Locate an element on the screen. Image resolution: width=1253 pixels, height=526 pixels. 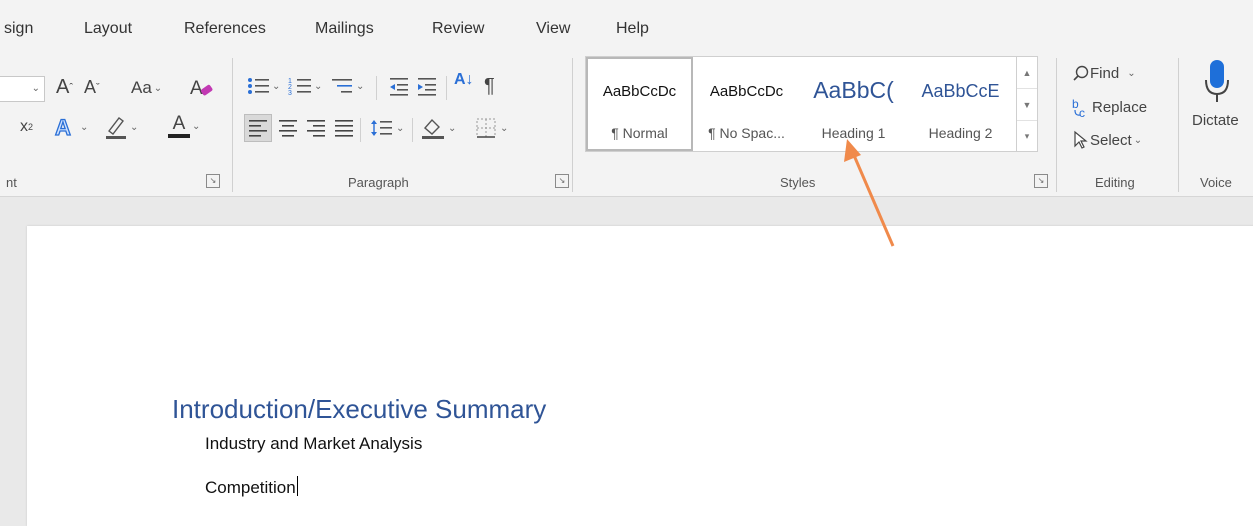
find-button: Find ⌄ is located at coordinates (1104, 73).